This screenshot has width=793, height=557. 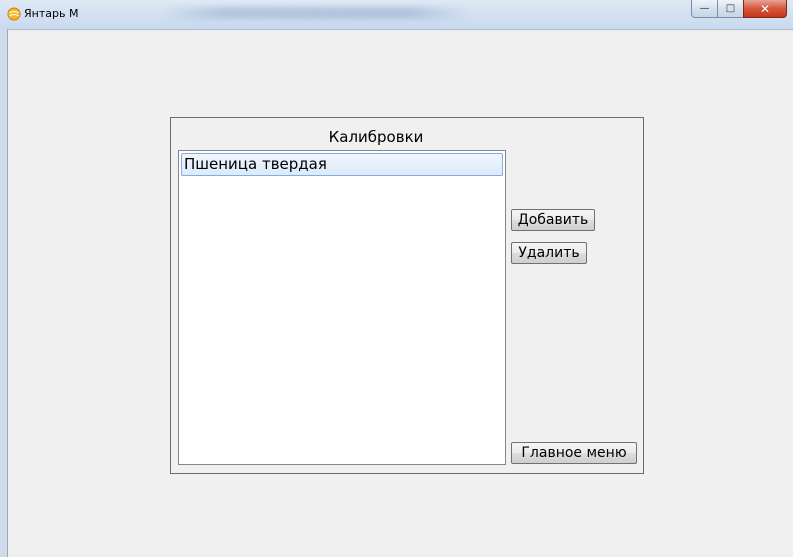 I want to click on title-bar: Янтарь М — □ ✕, so click(x=396, y=15).